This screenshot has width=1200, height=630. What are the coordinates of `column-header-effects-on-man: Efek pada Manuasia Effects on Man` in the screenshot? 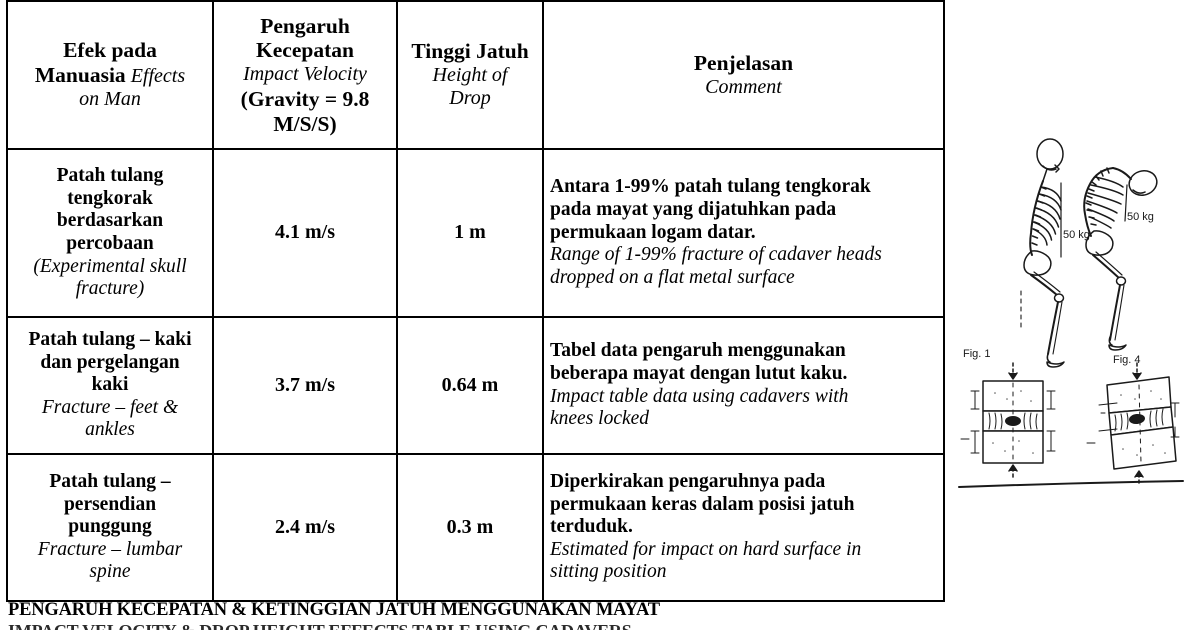 It's located at (110, 75).